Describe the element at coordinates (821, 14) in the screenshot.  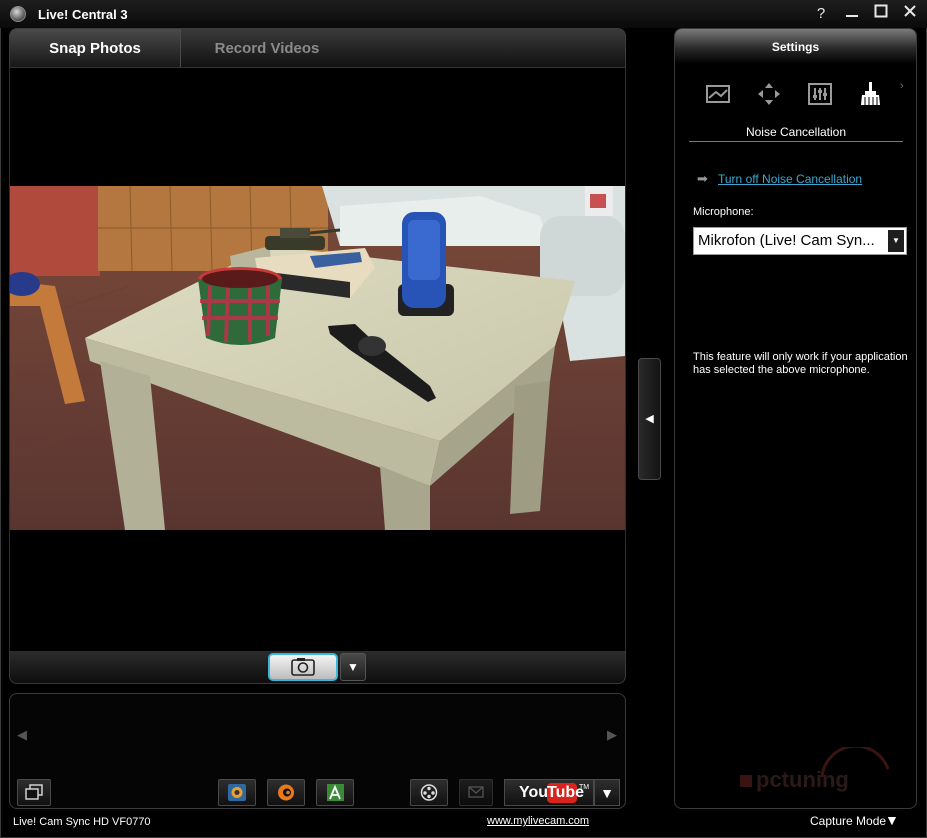
I see `help-button: ?` at that location.